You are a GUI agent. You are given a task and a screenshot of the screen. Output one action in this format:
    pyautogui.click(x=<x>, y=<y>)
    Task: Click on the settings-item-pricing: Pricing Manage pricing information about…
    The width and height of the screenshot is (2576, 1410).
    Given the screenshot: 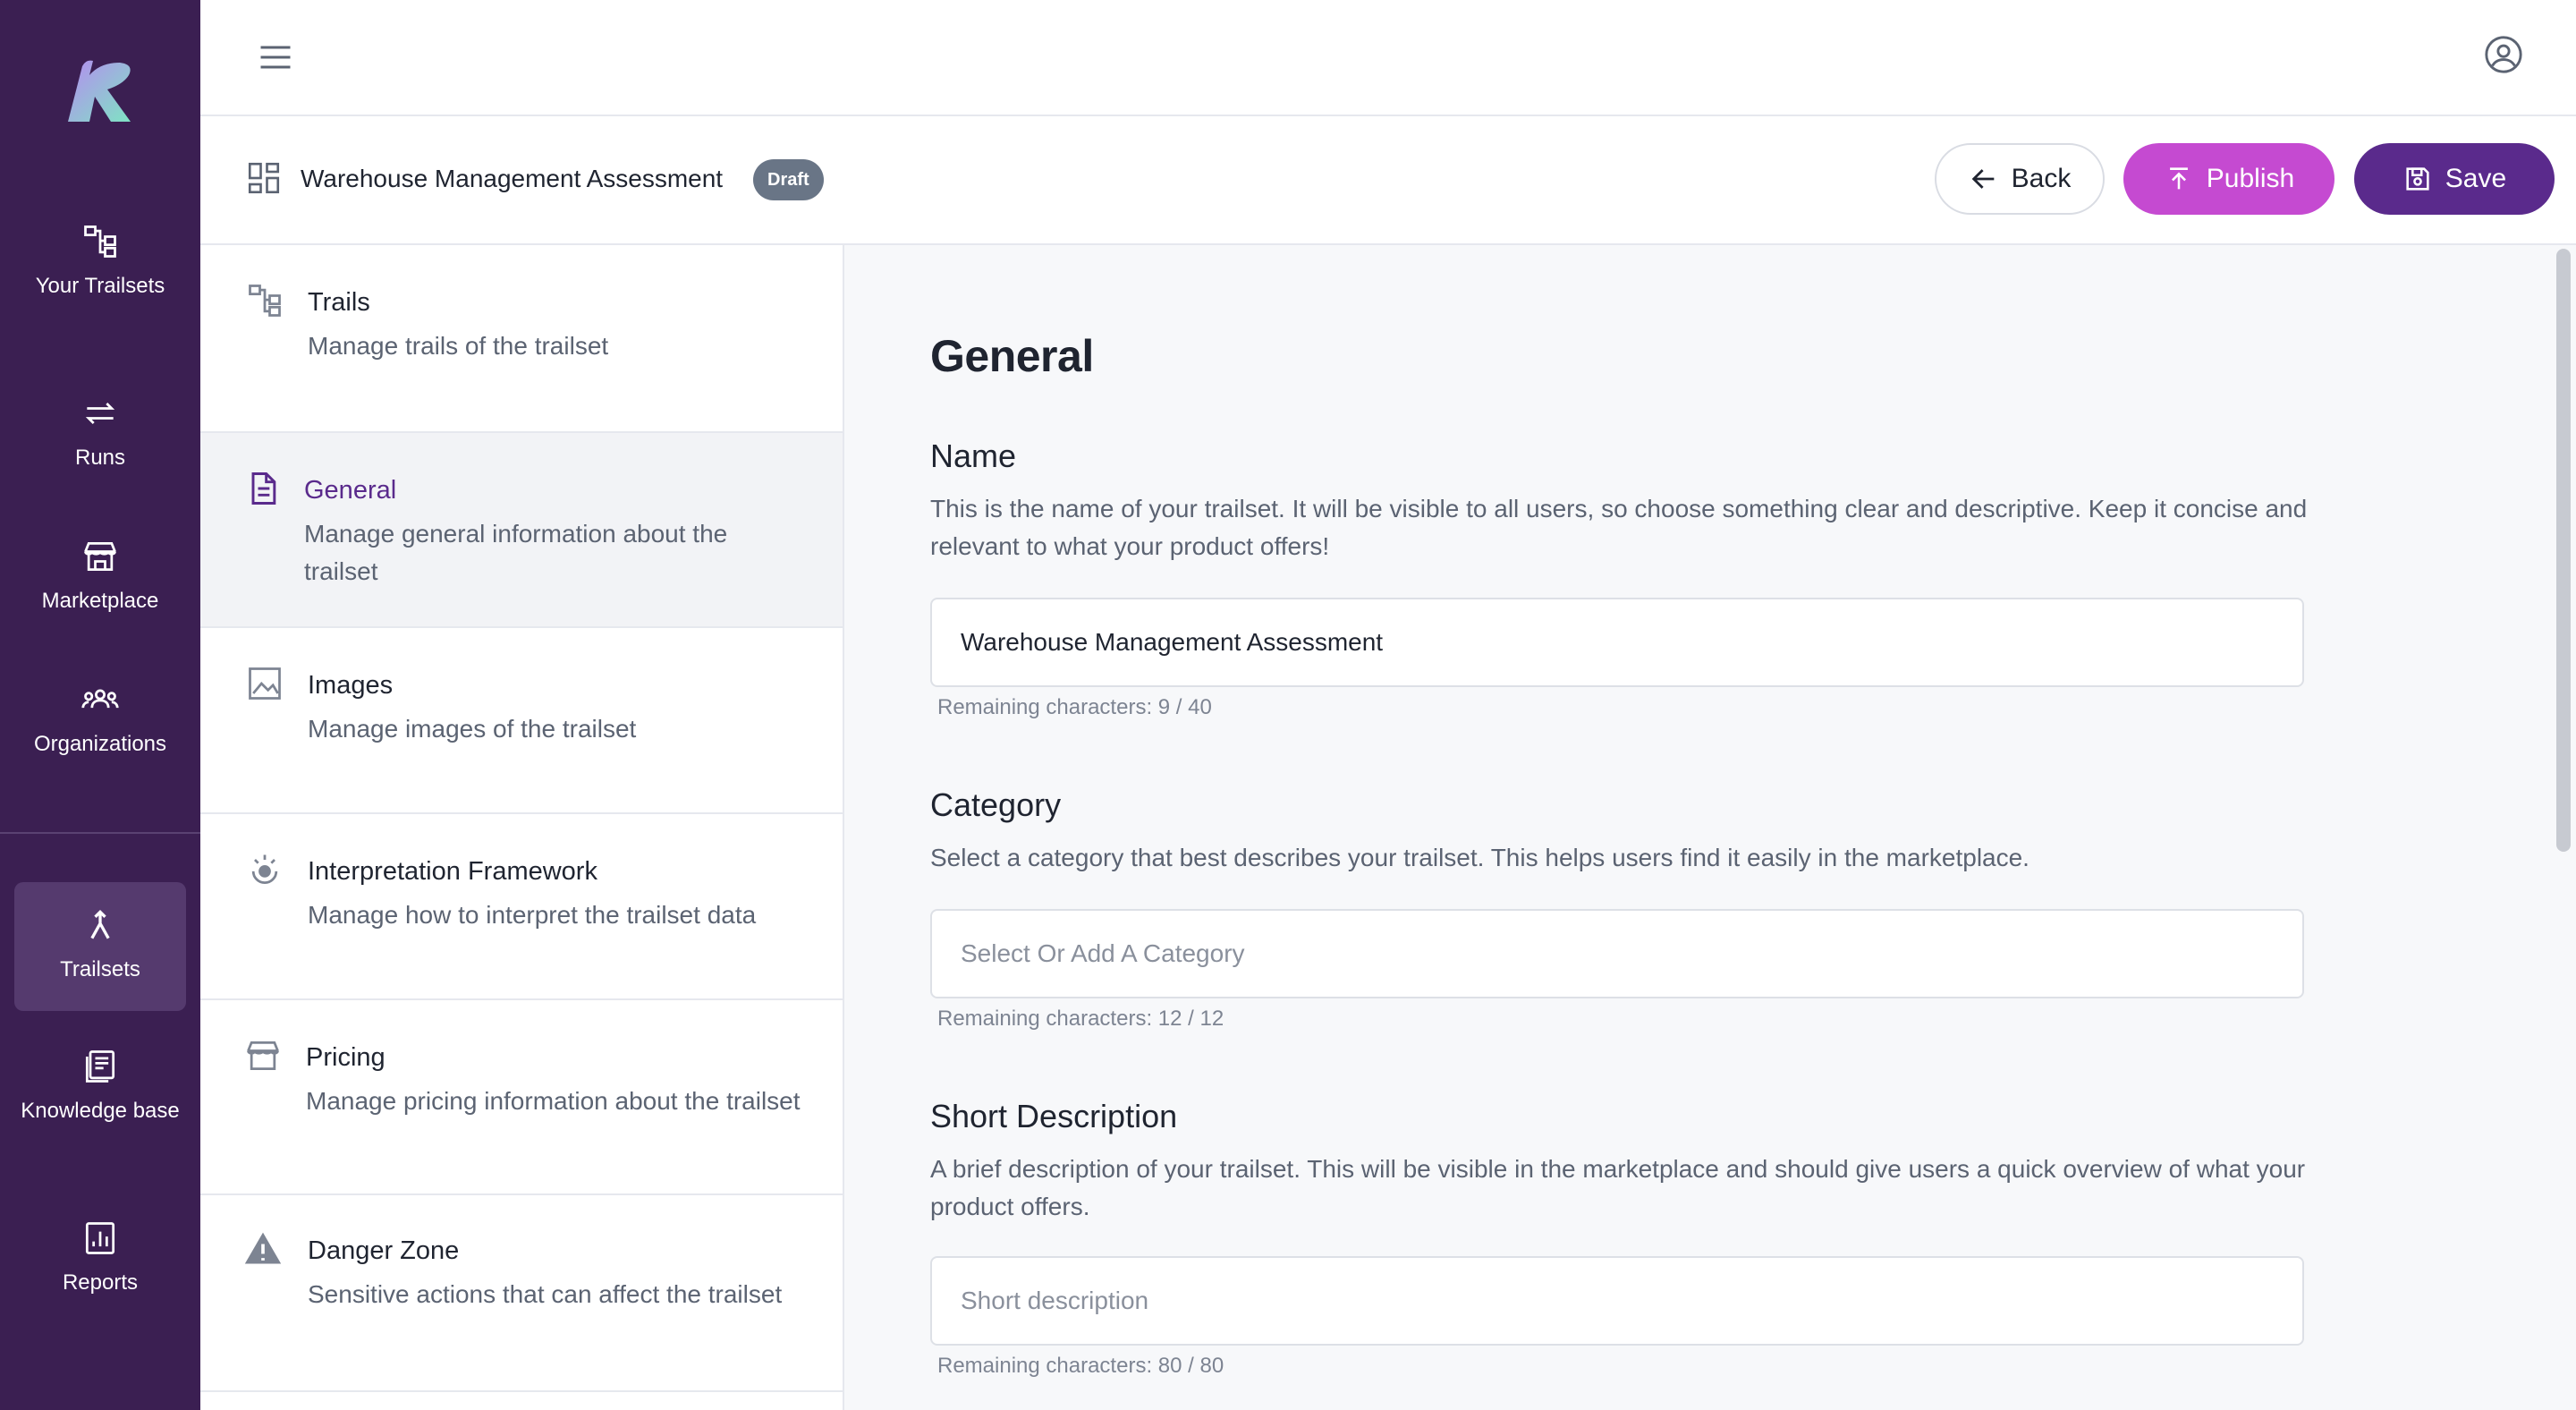 What is the action you would take?
    pyautogui.click(x=521, y=1097)
    